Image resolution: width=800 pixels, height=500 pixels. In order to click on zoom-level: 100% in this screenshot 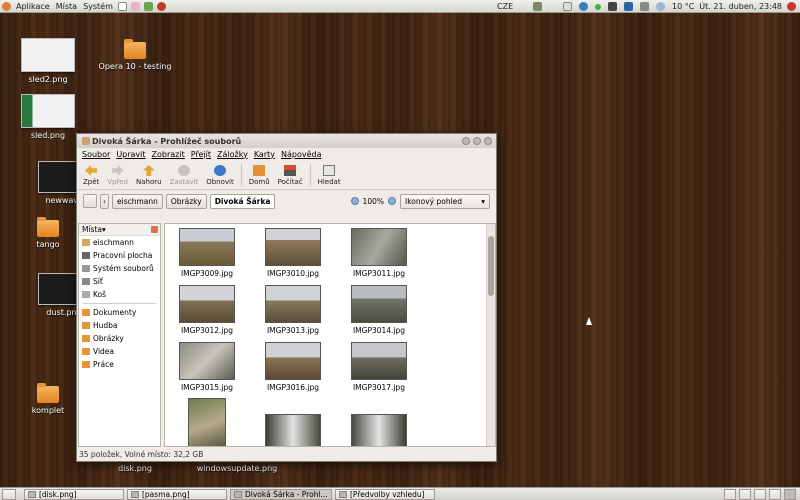, I will do `click(373, 201)`.